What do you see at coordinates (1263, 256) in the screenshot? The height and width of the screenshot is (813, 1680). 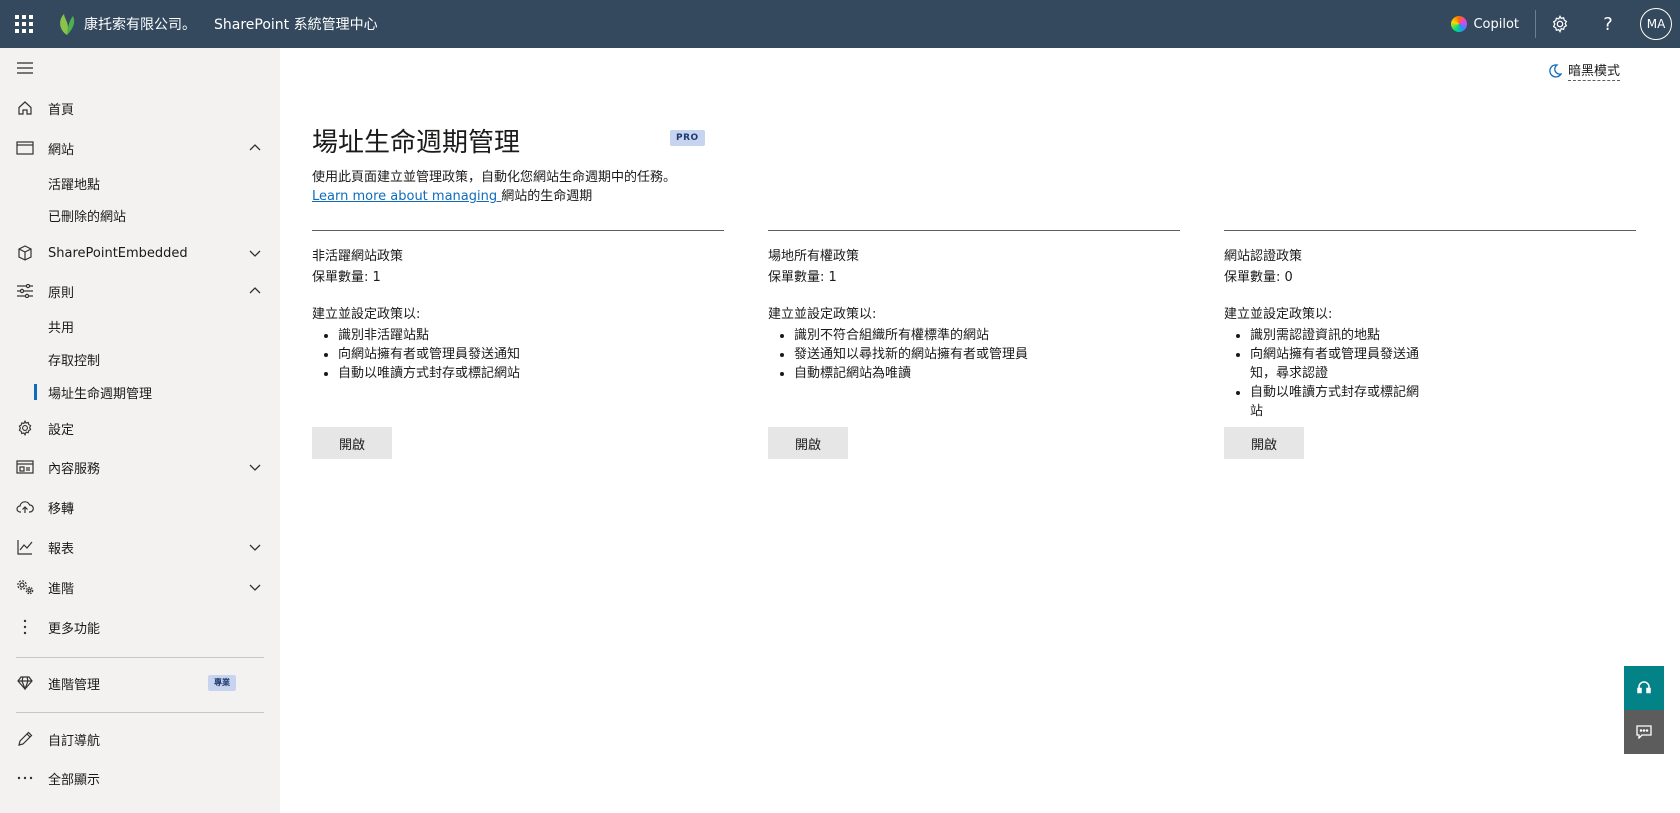 I see `card-title: 網站認證政策` at bounding box center [1263, 256].